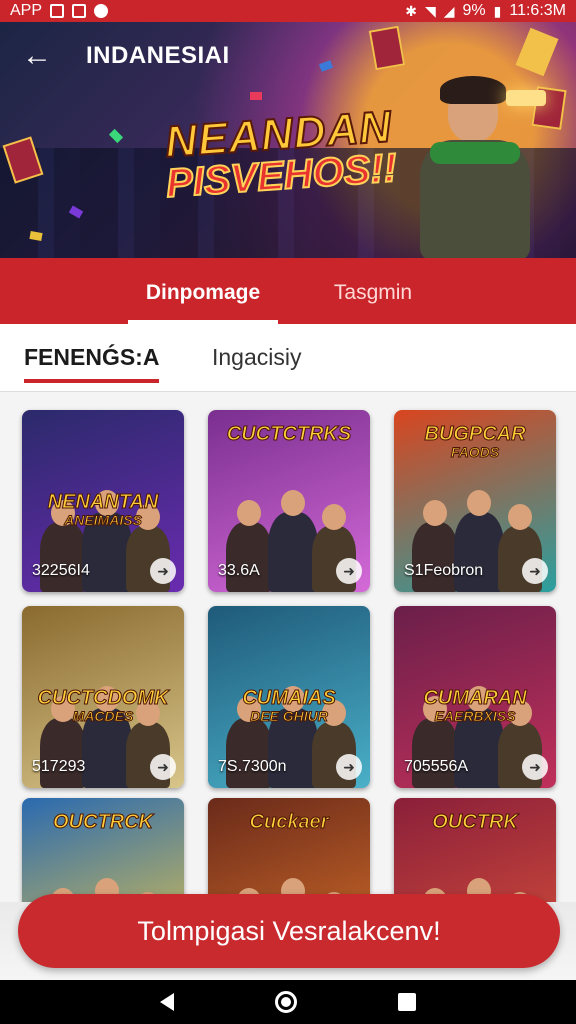 Image resolution: width=576 pixels, height=1024 pixels. I want to click on game-tile-title: OUCTRK, so click(475, 822).